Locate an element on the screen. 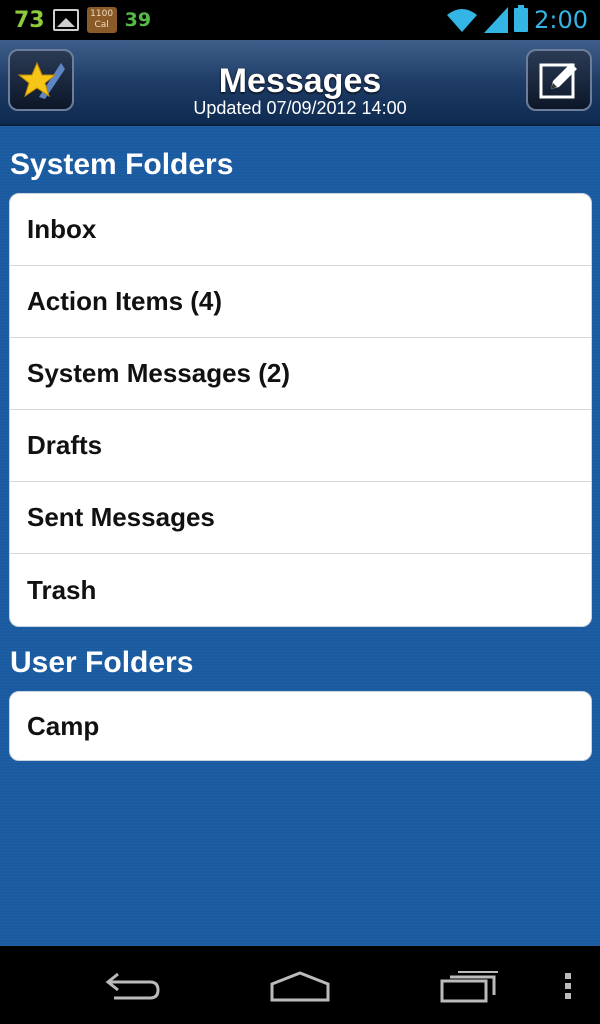 This screenshot has height=1024, width=600. compose-button is located at coordinates (559, 80).